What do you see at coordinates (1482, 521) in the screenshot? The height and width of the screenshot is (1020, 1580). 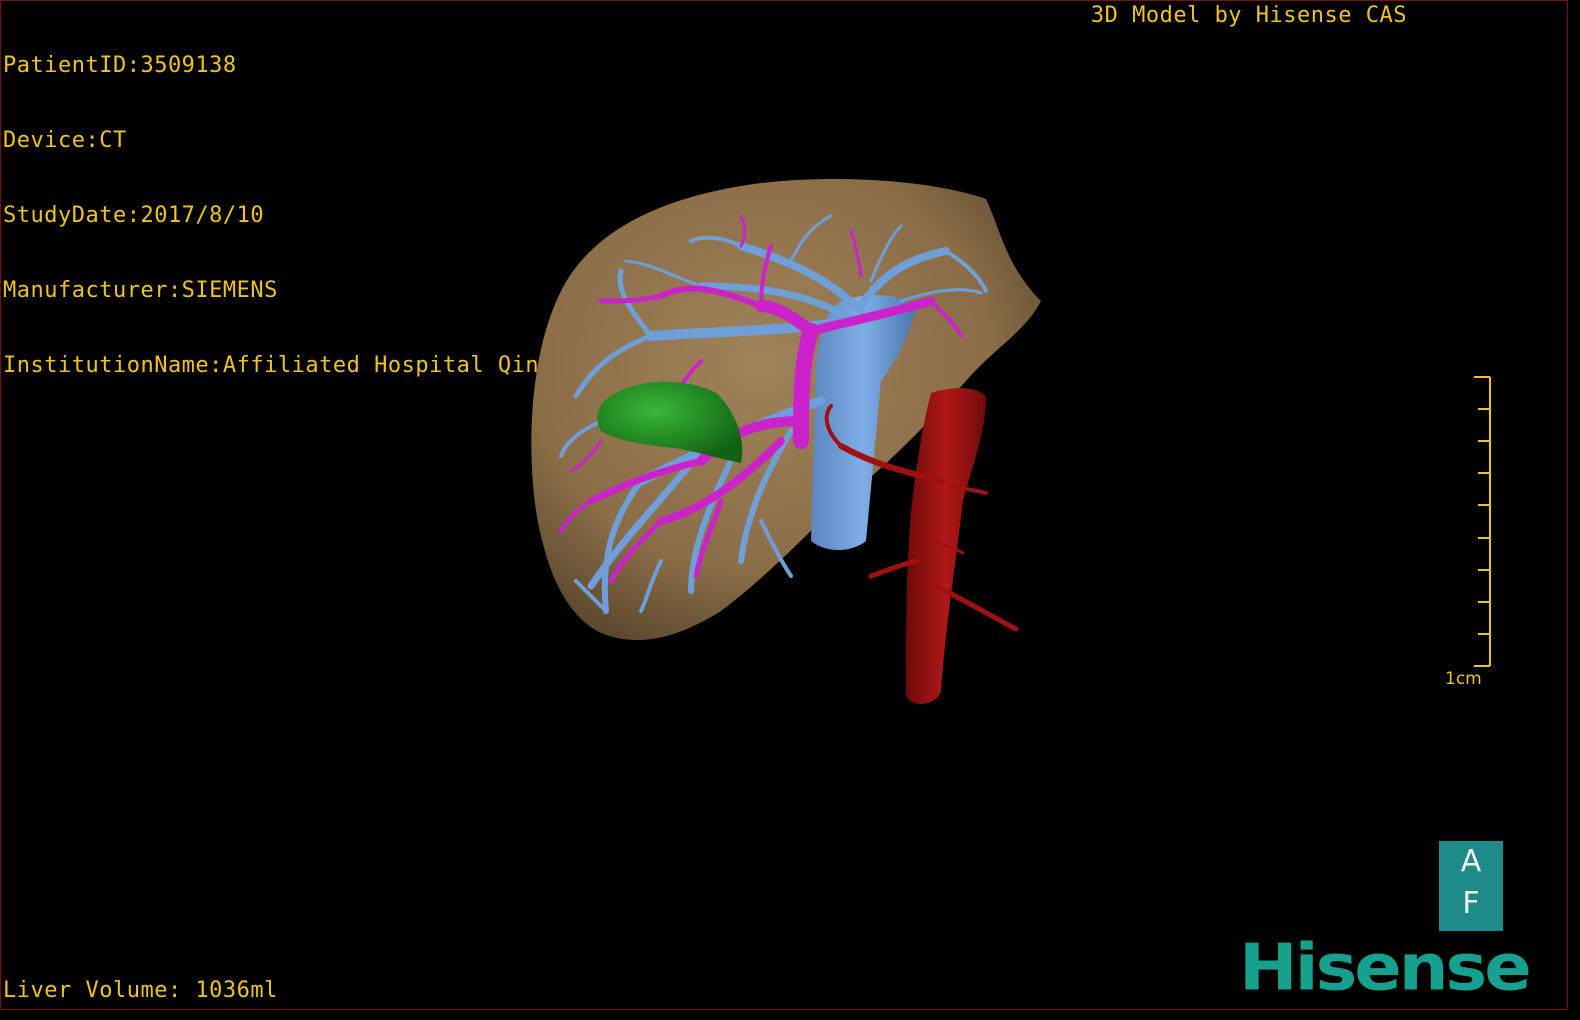 I see `scale-bar` at bounding box center [1482, 521].